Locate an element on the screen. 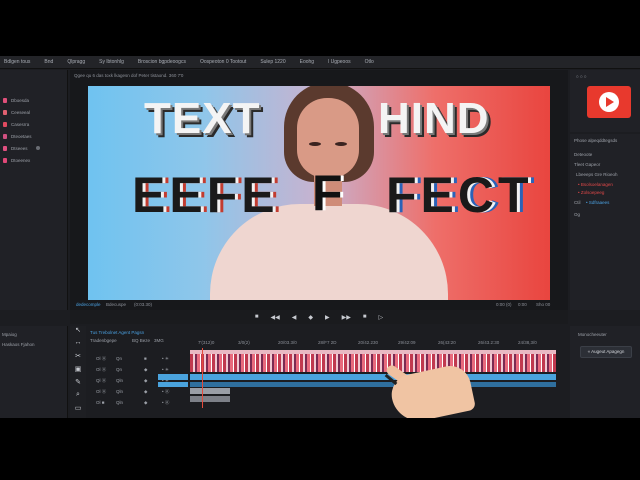 The width and height of the screenshot is (640, 480). color-swatch is located at coordinates (5, 100).